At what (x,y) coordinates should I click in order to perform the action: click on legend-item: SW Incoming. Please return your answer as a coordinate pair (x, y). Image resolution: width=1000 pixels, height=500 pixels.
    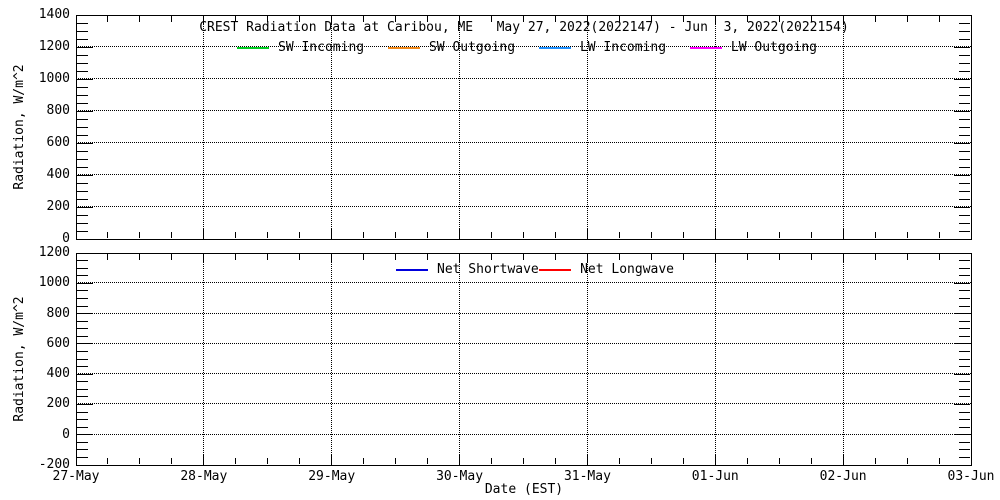
    Looking at the image, I should click on (300, 48).